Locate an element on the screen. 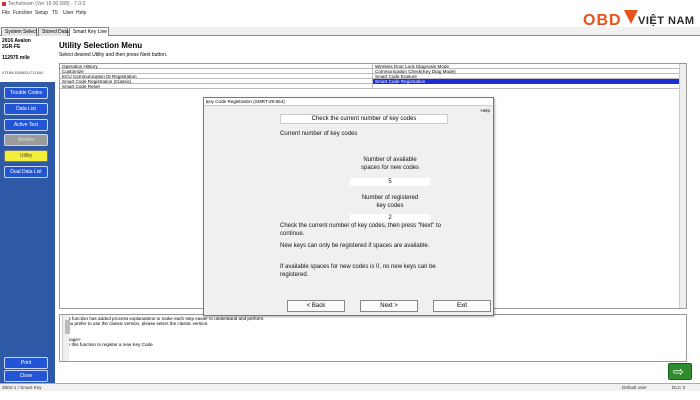 The height and width of the screenshot is (400, 700). table-row: Smart Code Reset is located at coordinates (370, 86).